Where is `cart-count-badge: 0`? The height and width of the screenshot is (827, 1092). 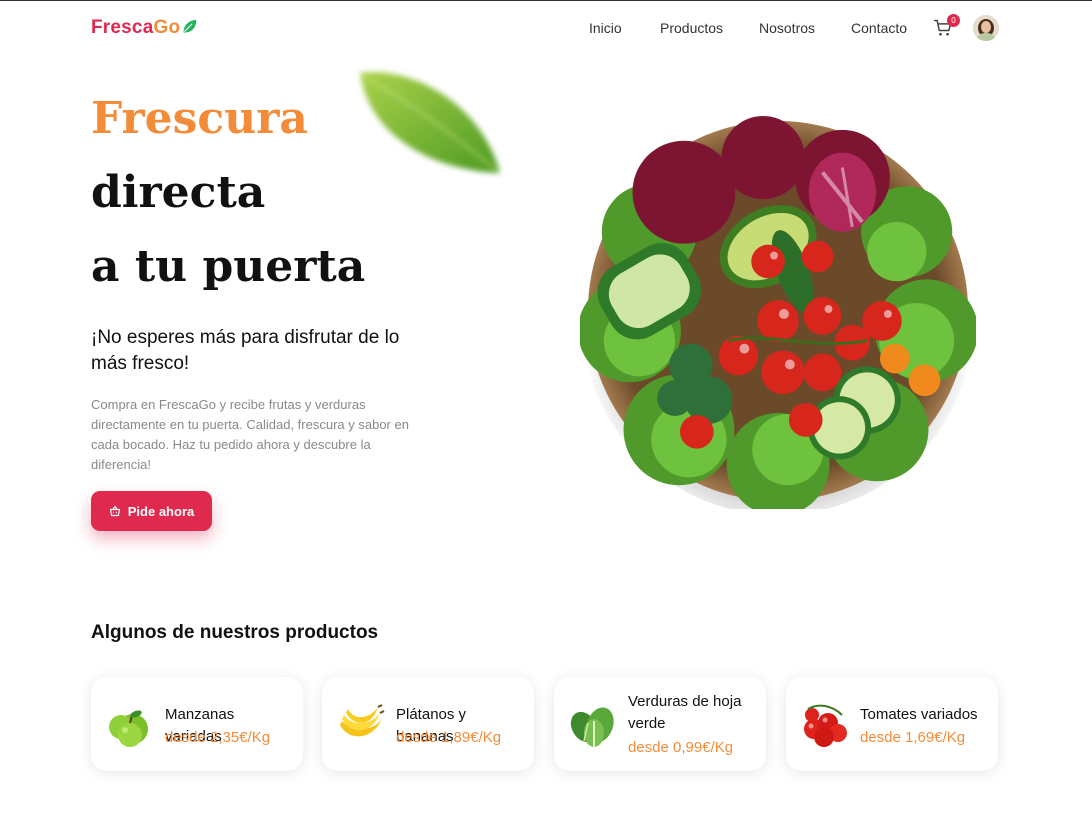 cart-count-badge: 0 is located at coordinates (953, 20).